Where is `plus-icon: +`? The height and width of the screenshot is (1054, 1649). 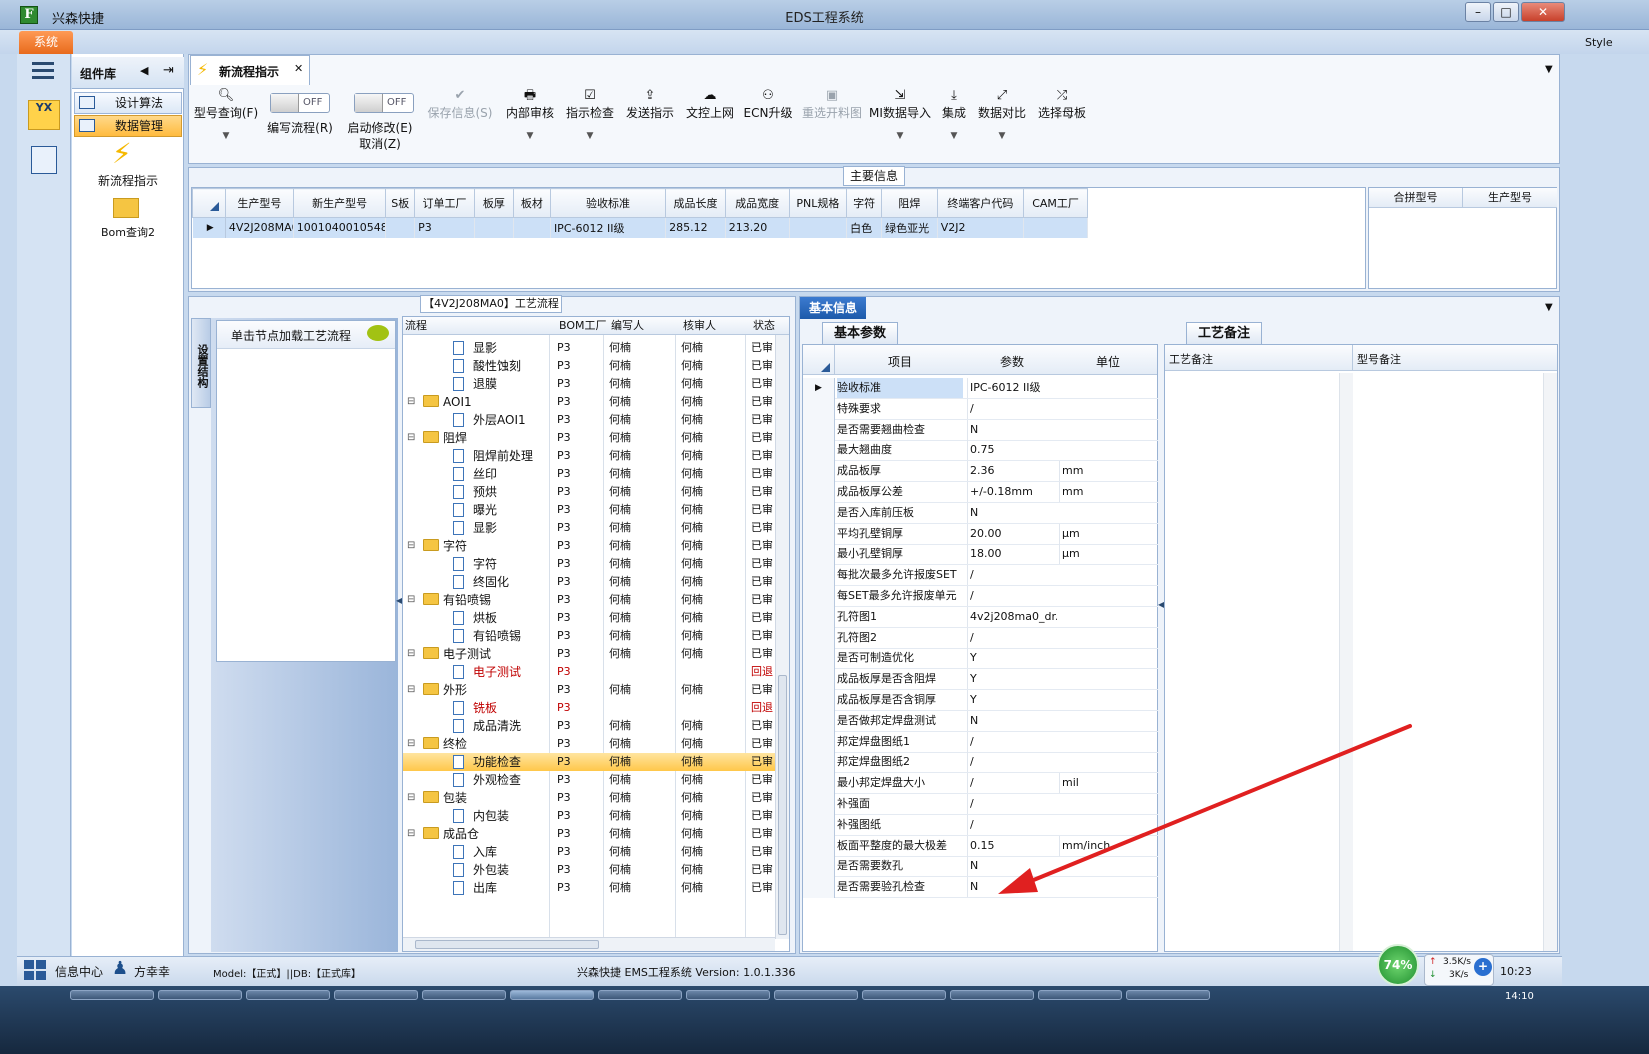 plus-icon: + is located at coordinates (1483, 967).